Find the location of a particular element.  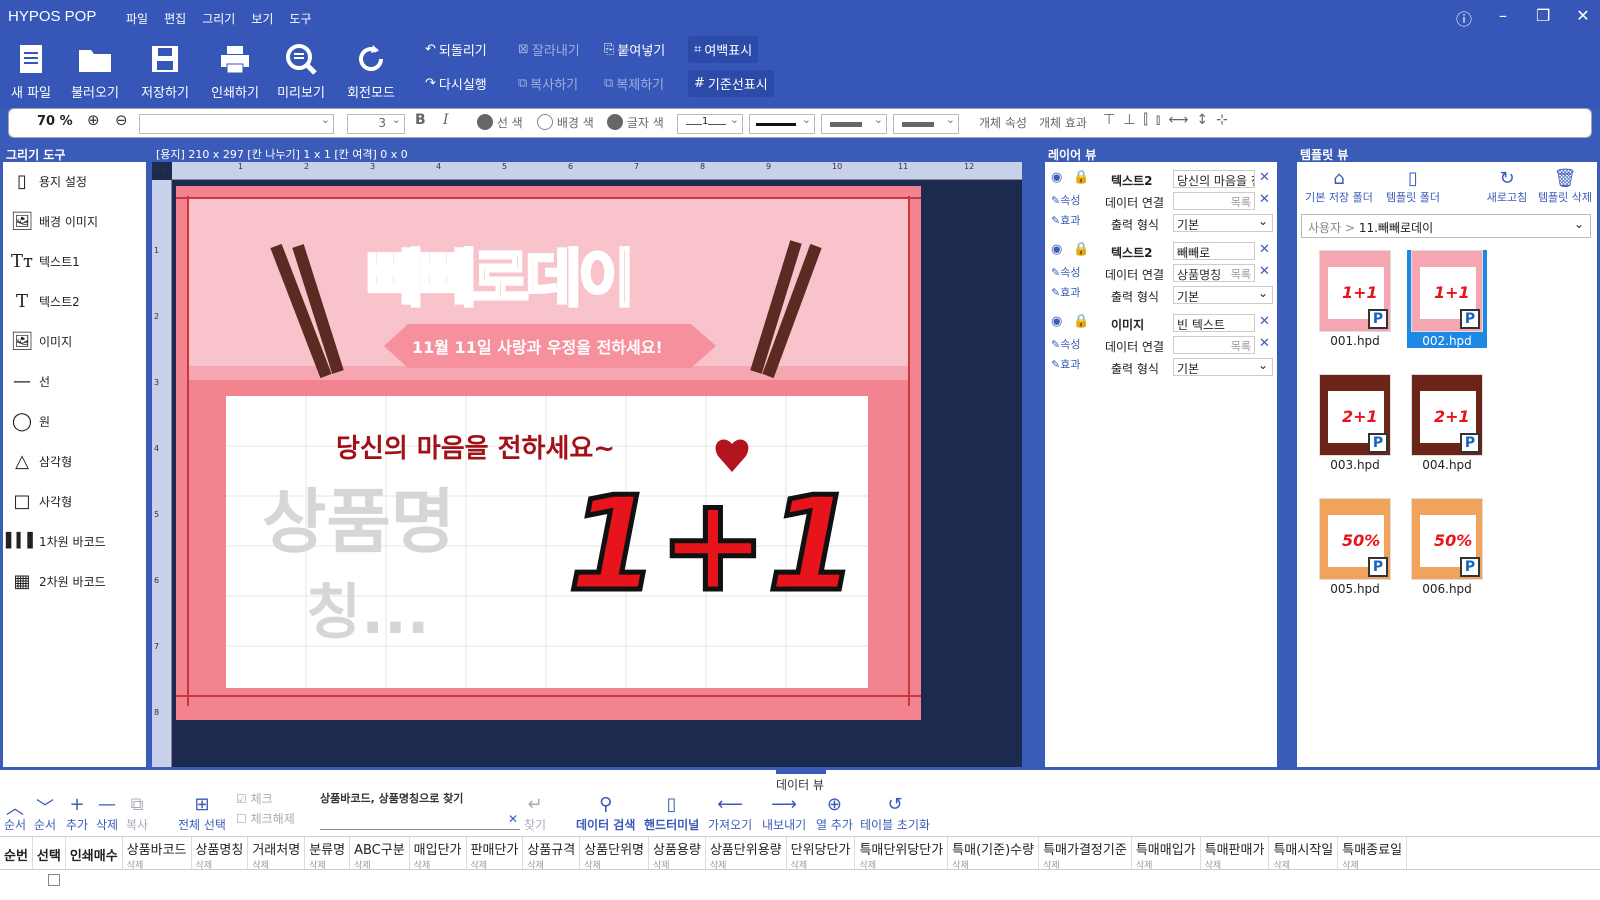

shadow-select is located at coordinates (926, 123).